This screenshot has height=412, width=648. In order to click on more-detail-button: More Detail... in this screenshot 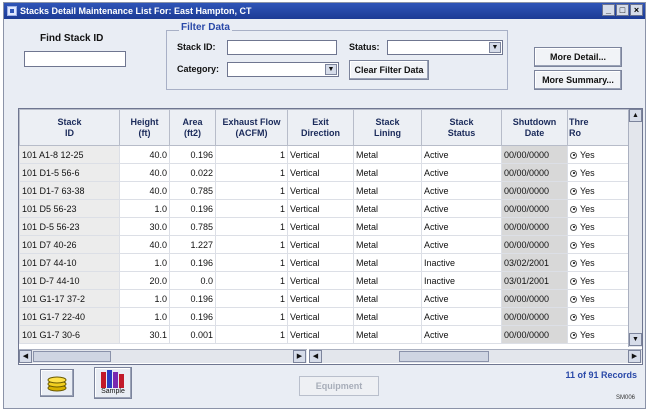, I will do `click(578, 57)`.